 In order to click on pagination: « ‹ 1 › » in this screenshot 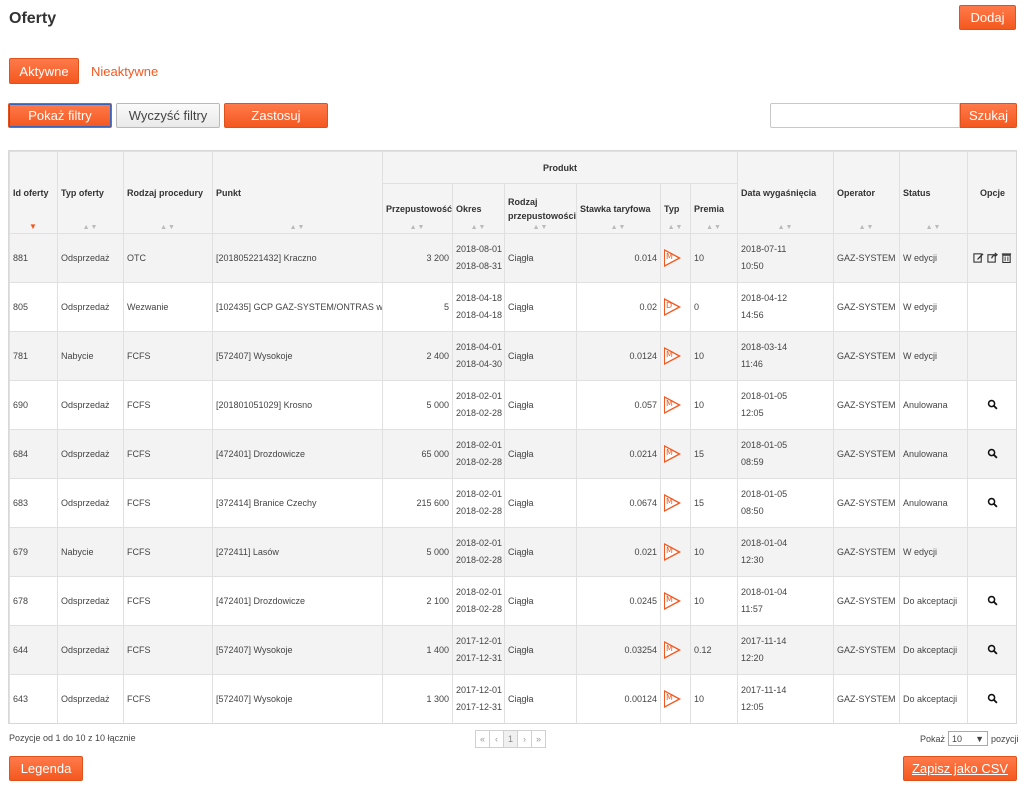, I will do `click(510, 739)`.